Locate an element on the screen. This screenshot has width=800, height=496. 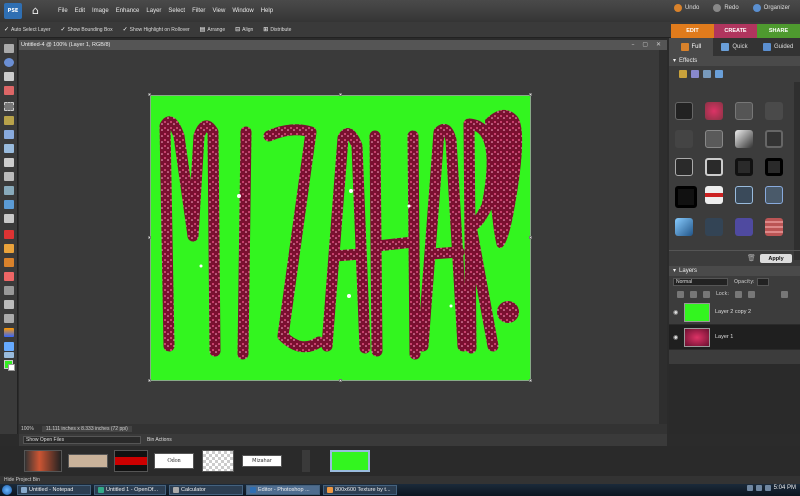
tab-guided: Guided is located at coordinates (778, 47).